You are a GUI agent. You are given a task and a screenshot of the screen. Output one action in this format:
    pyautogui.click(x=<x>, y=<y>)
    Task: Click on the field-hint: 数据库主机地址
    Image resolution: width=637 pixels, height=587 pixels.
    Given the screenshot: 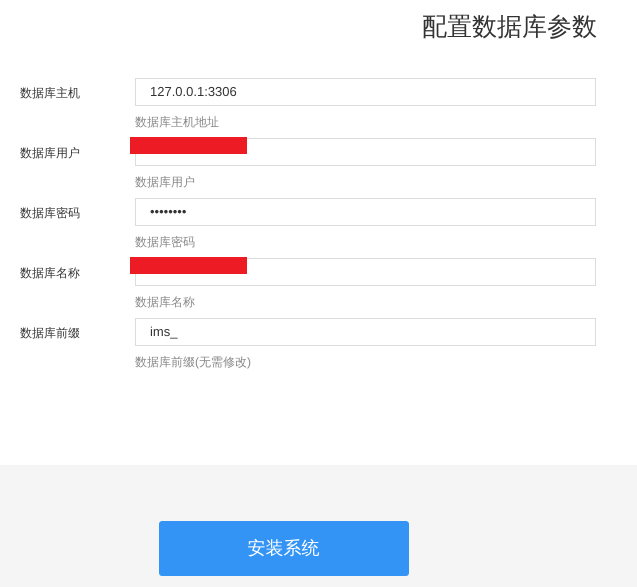 What is the action you would take?
    pyautogui.click(x=177, y=122)
    